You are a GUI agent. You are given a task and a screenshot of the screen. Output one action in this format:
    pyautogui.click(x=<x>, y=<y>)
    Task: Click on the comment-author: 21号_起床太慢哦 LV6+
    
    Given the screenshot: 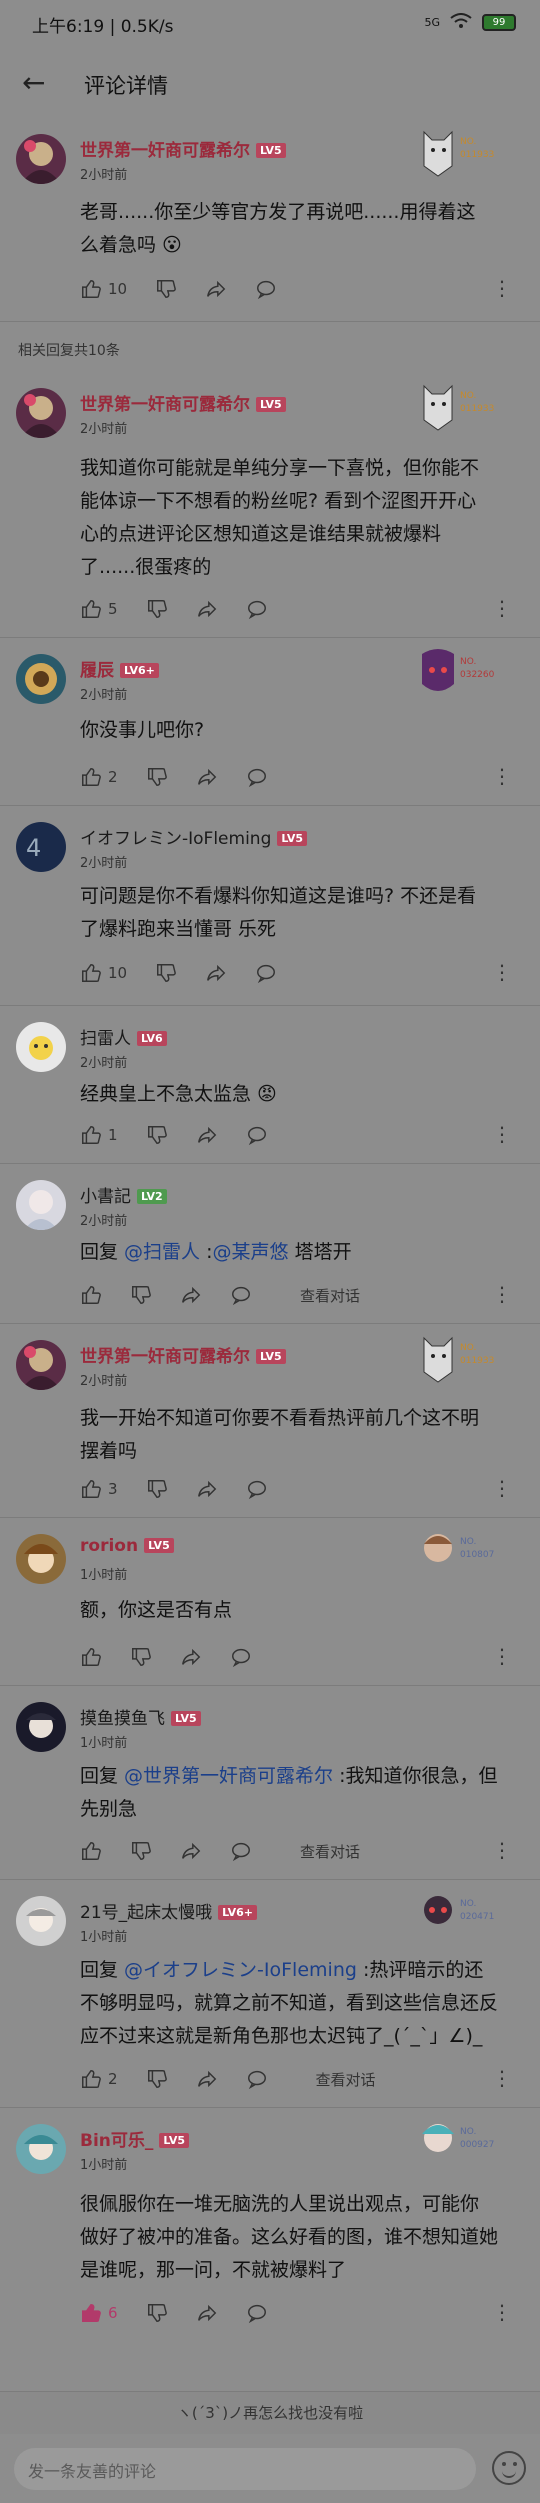 What is the action you would take?
    pyautogui.click(x=169, y=1910)
    